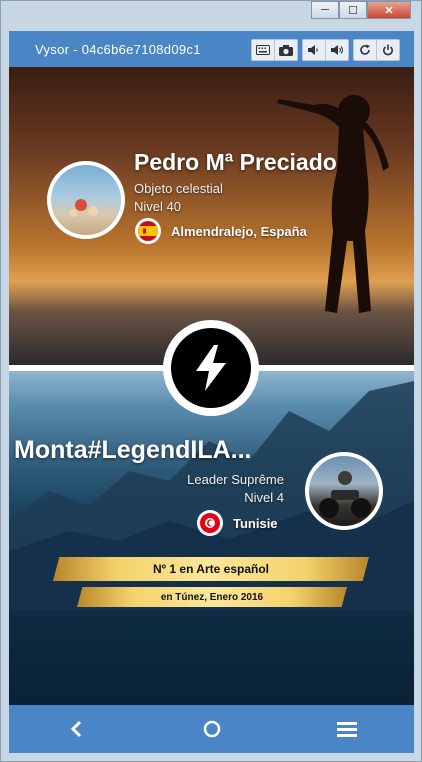 The height and width of the screenshot is (762, 422). I want to click on vysor-toolbar, so click(325, 50).